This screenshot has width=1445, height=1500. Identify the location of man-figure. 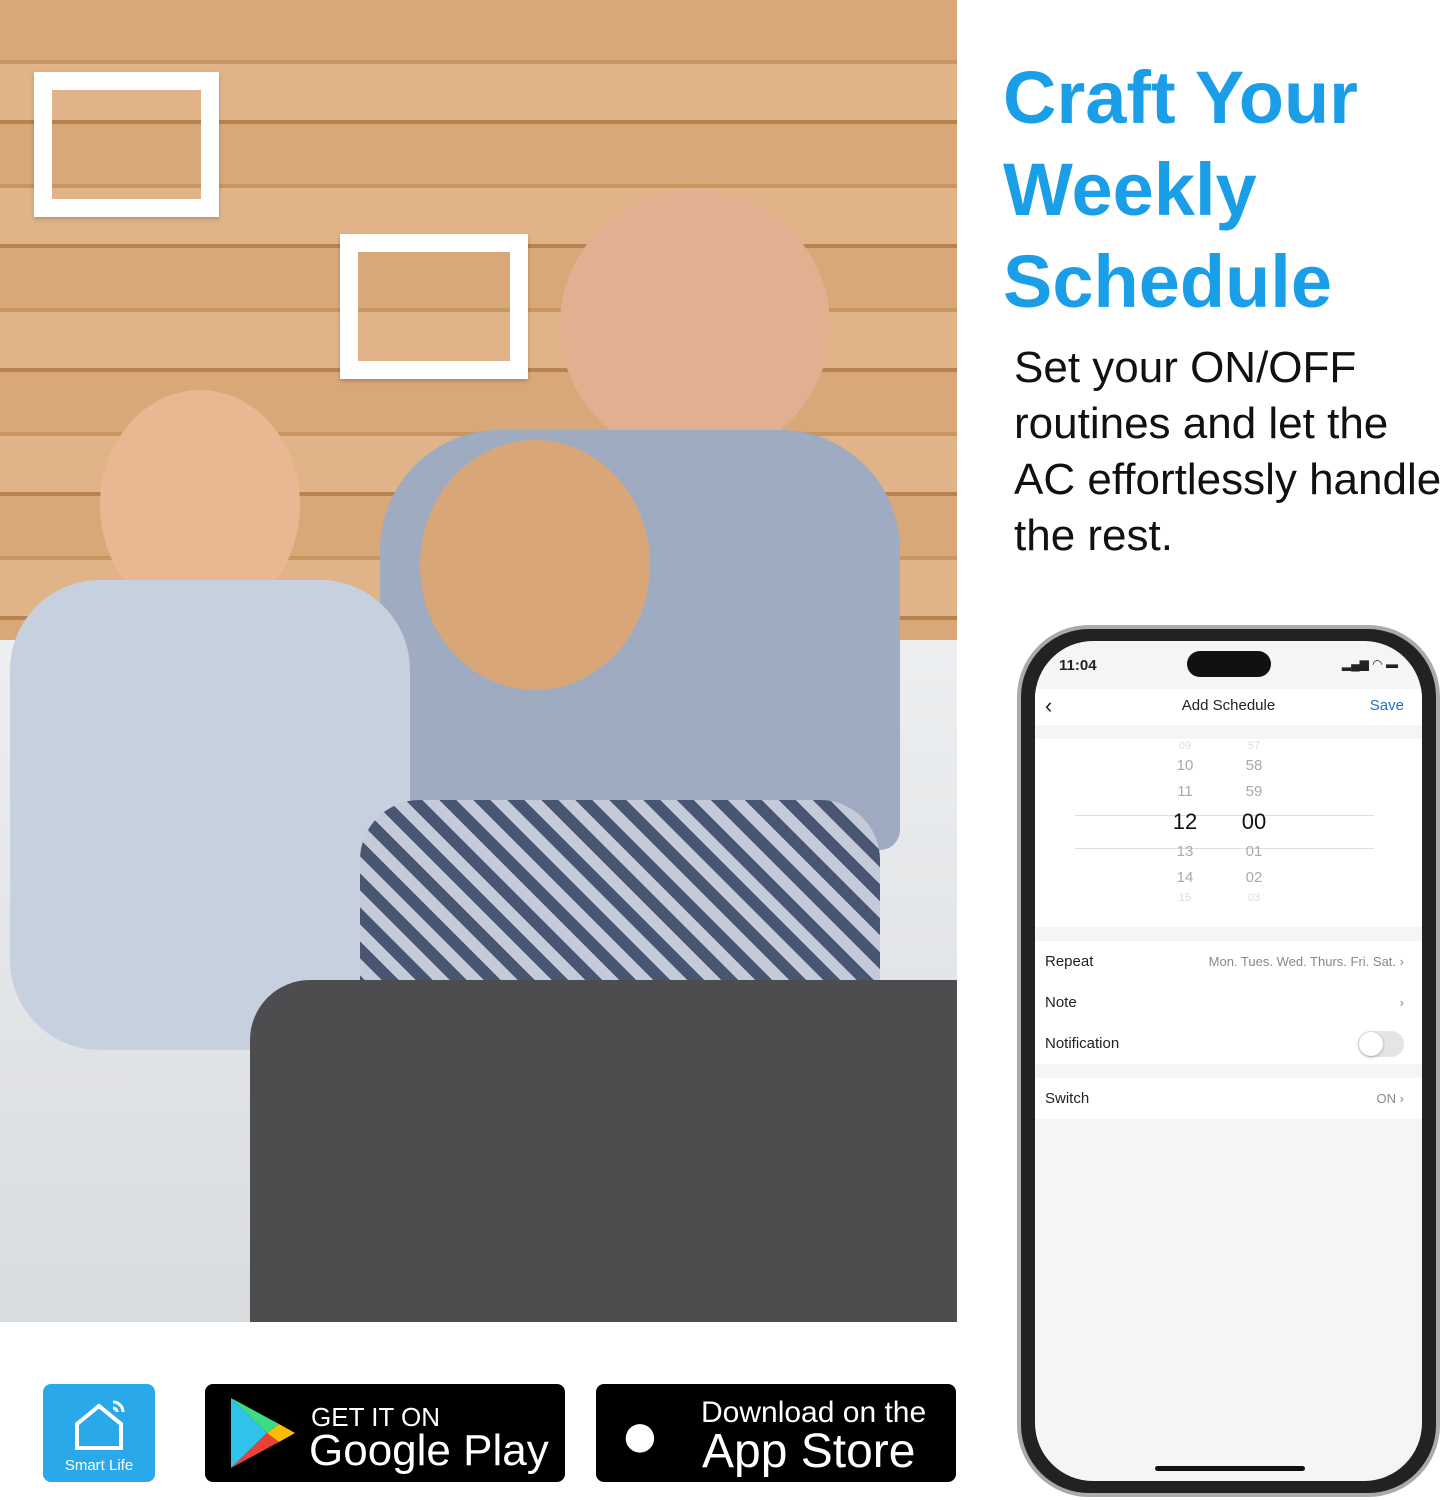
(695, 325).